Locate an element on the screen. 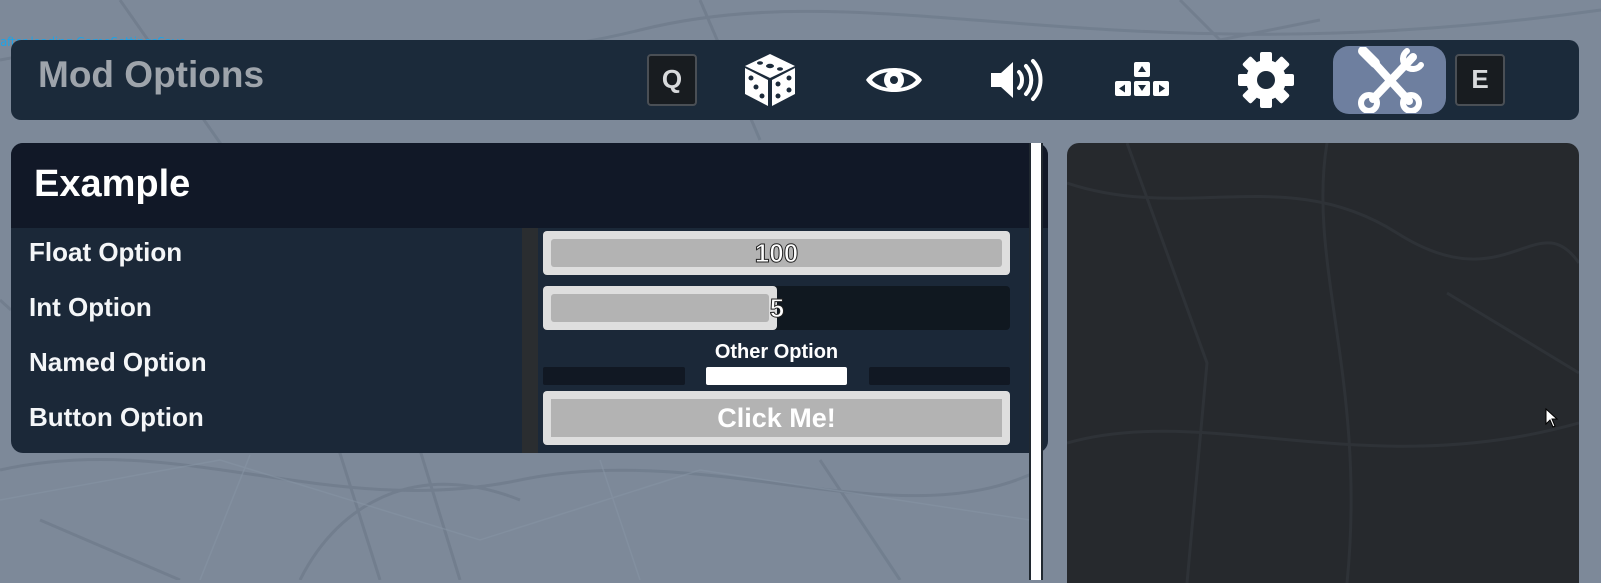 This screenshot has width=1601, height=583. eye-icon is located at coordinates (893, 80).